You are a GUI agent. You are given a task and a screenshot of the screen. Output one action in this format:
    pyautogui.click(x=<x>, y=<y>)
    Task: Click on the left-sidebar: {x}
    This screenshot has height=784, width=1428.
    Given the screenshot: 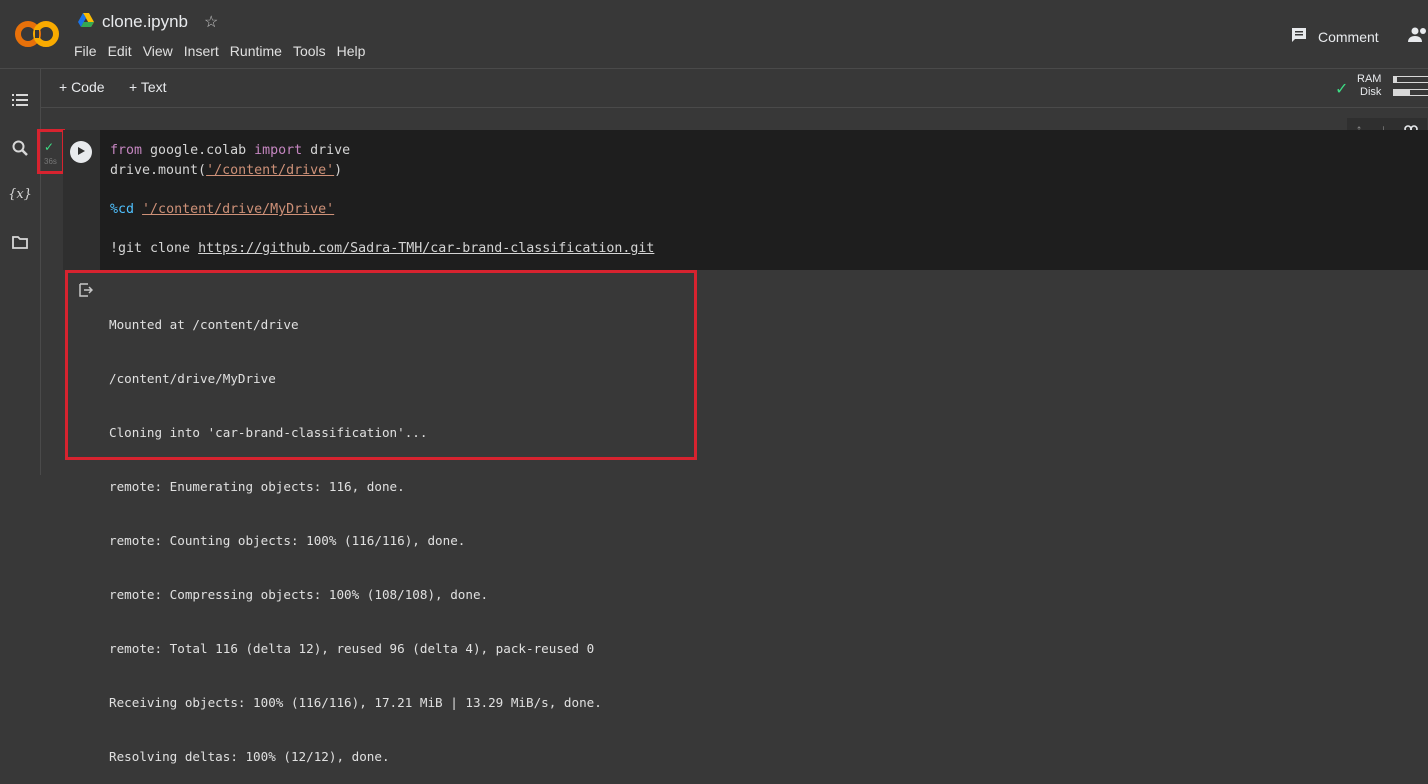 What is the action you would take?
    pyautogui.click(x=20, y=272)
    